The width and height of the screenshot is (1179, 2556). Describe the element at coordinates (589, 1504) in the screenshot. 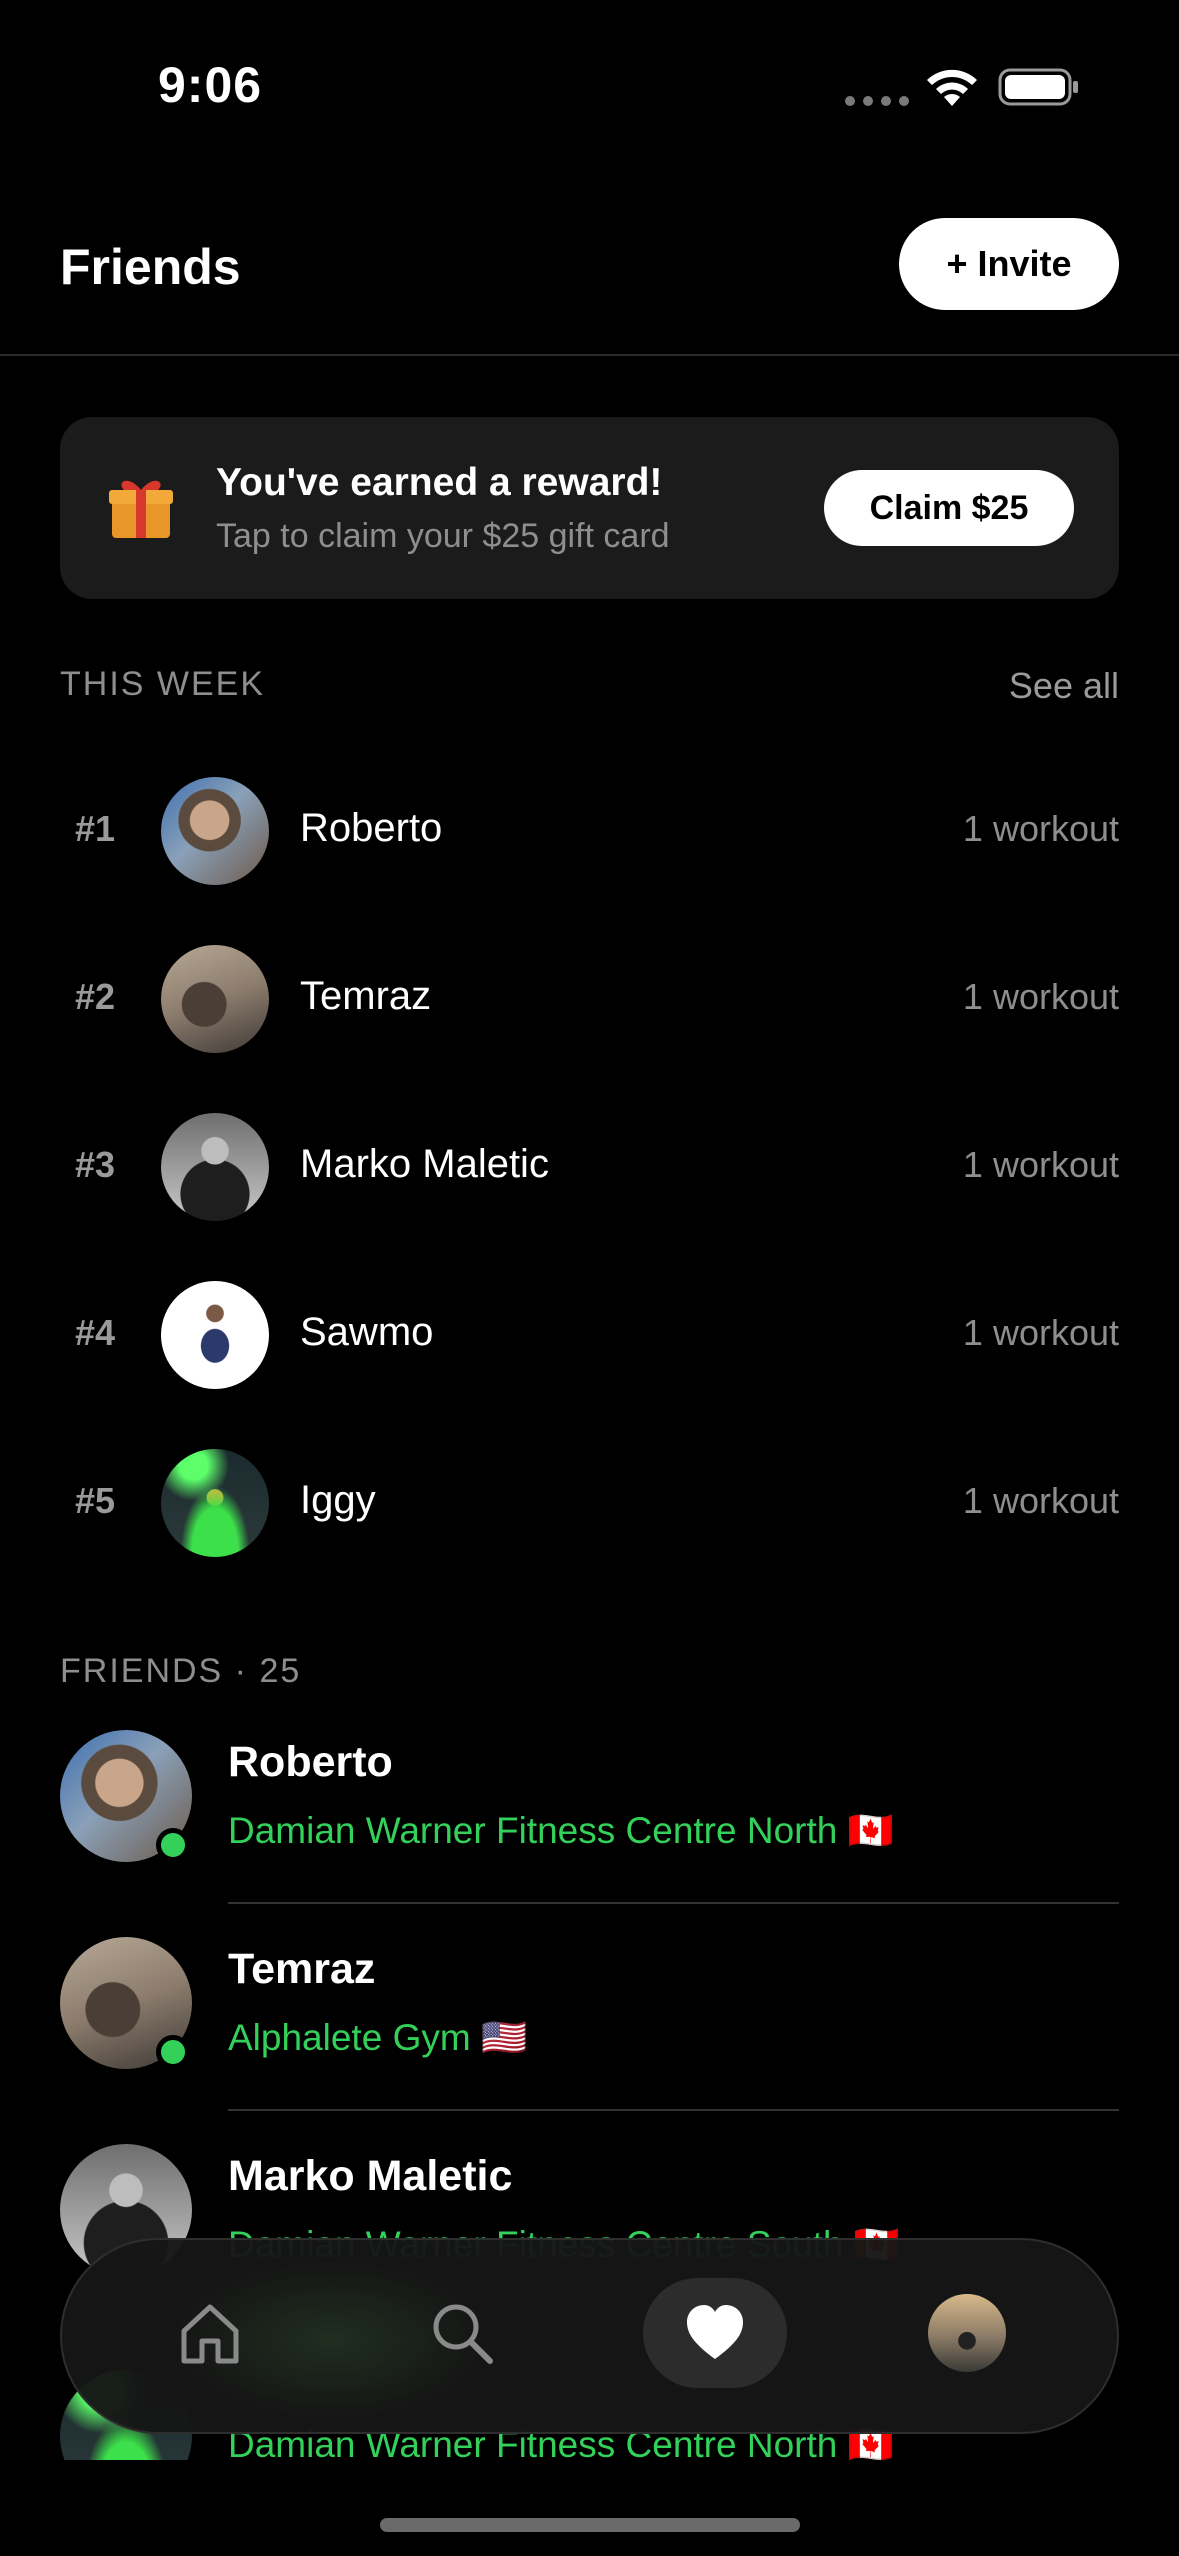

I see `leaderboard-row: #5 Iggy 1 workout` at that location.